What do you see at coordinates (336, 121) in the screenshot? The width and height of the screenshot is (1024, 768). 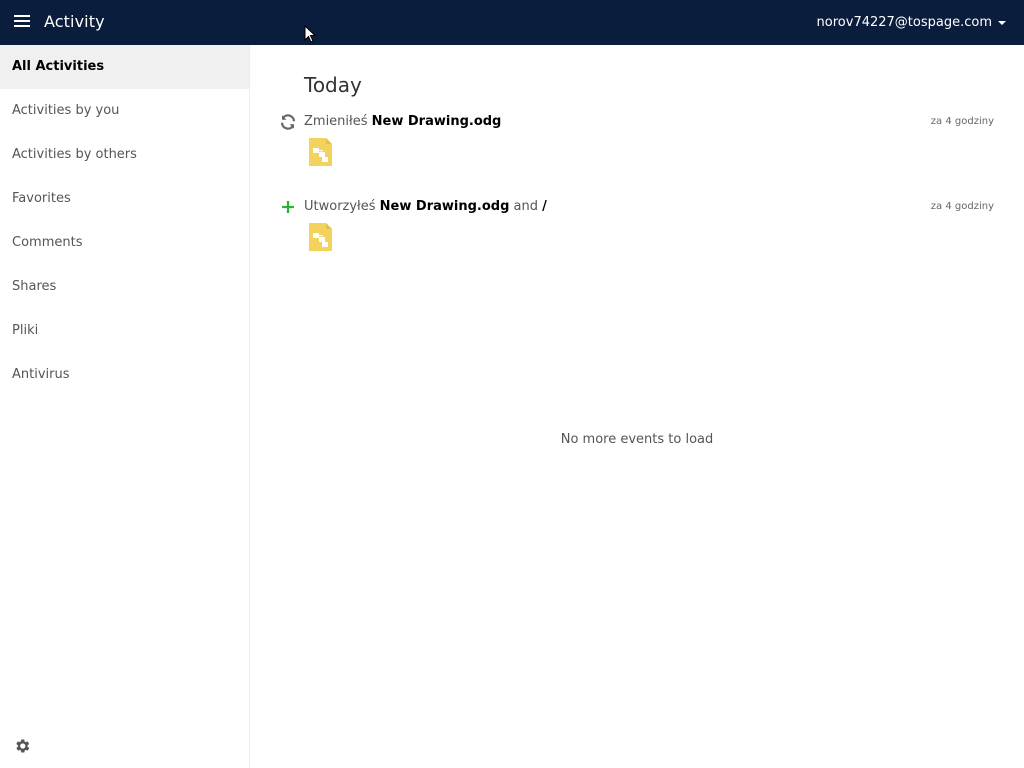 I see `activity-verb: Zmieniłeś` at bounding box center [336, 121].